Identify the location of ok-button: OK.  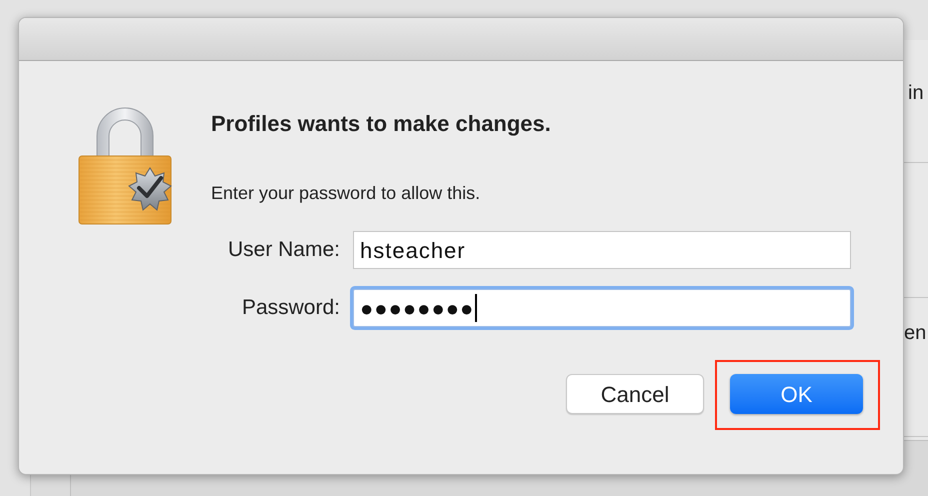
(796, 394).